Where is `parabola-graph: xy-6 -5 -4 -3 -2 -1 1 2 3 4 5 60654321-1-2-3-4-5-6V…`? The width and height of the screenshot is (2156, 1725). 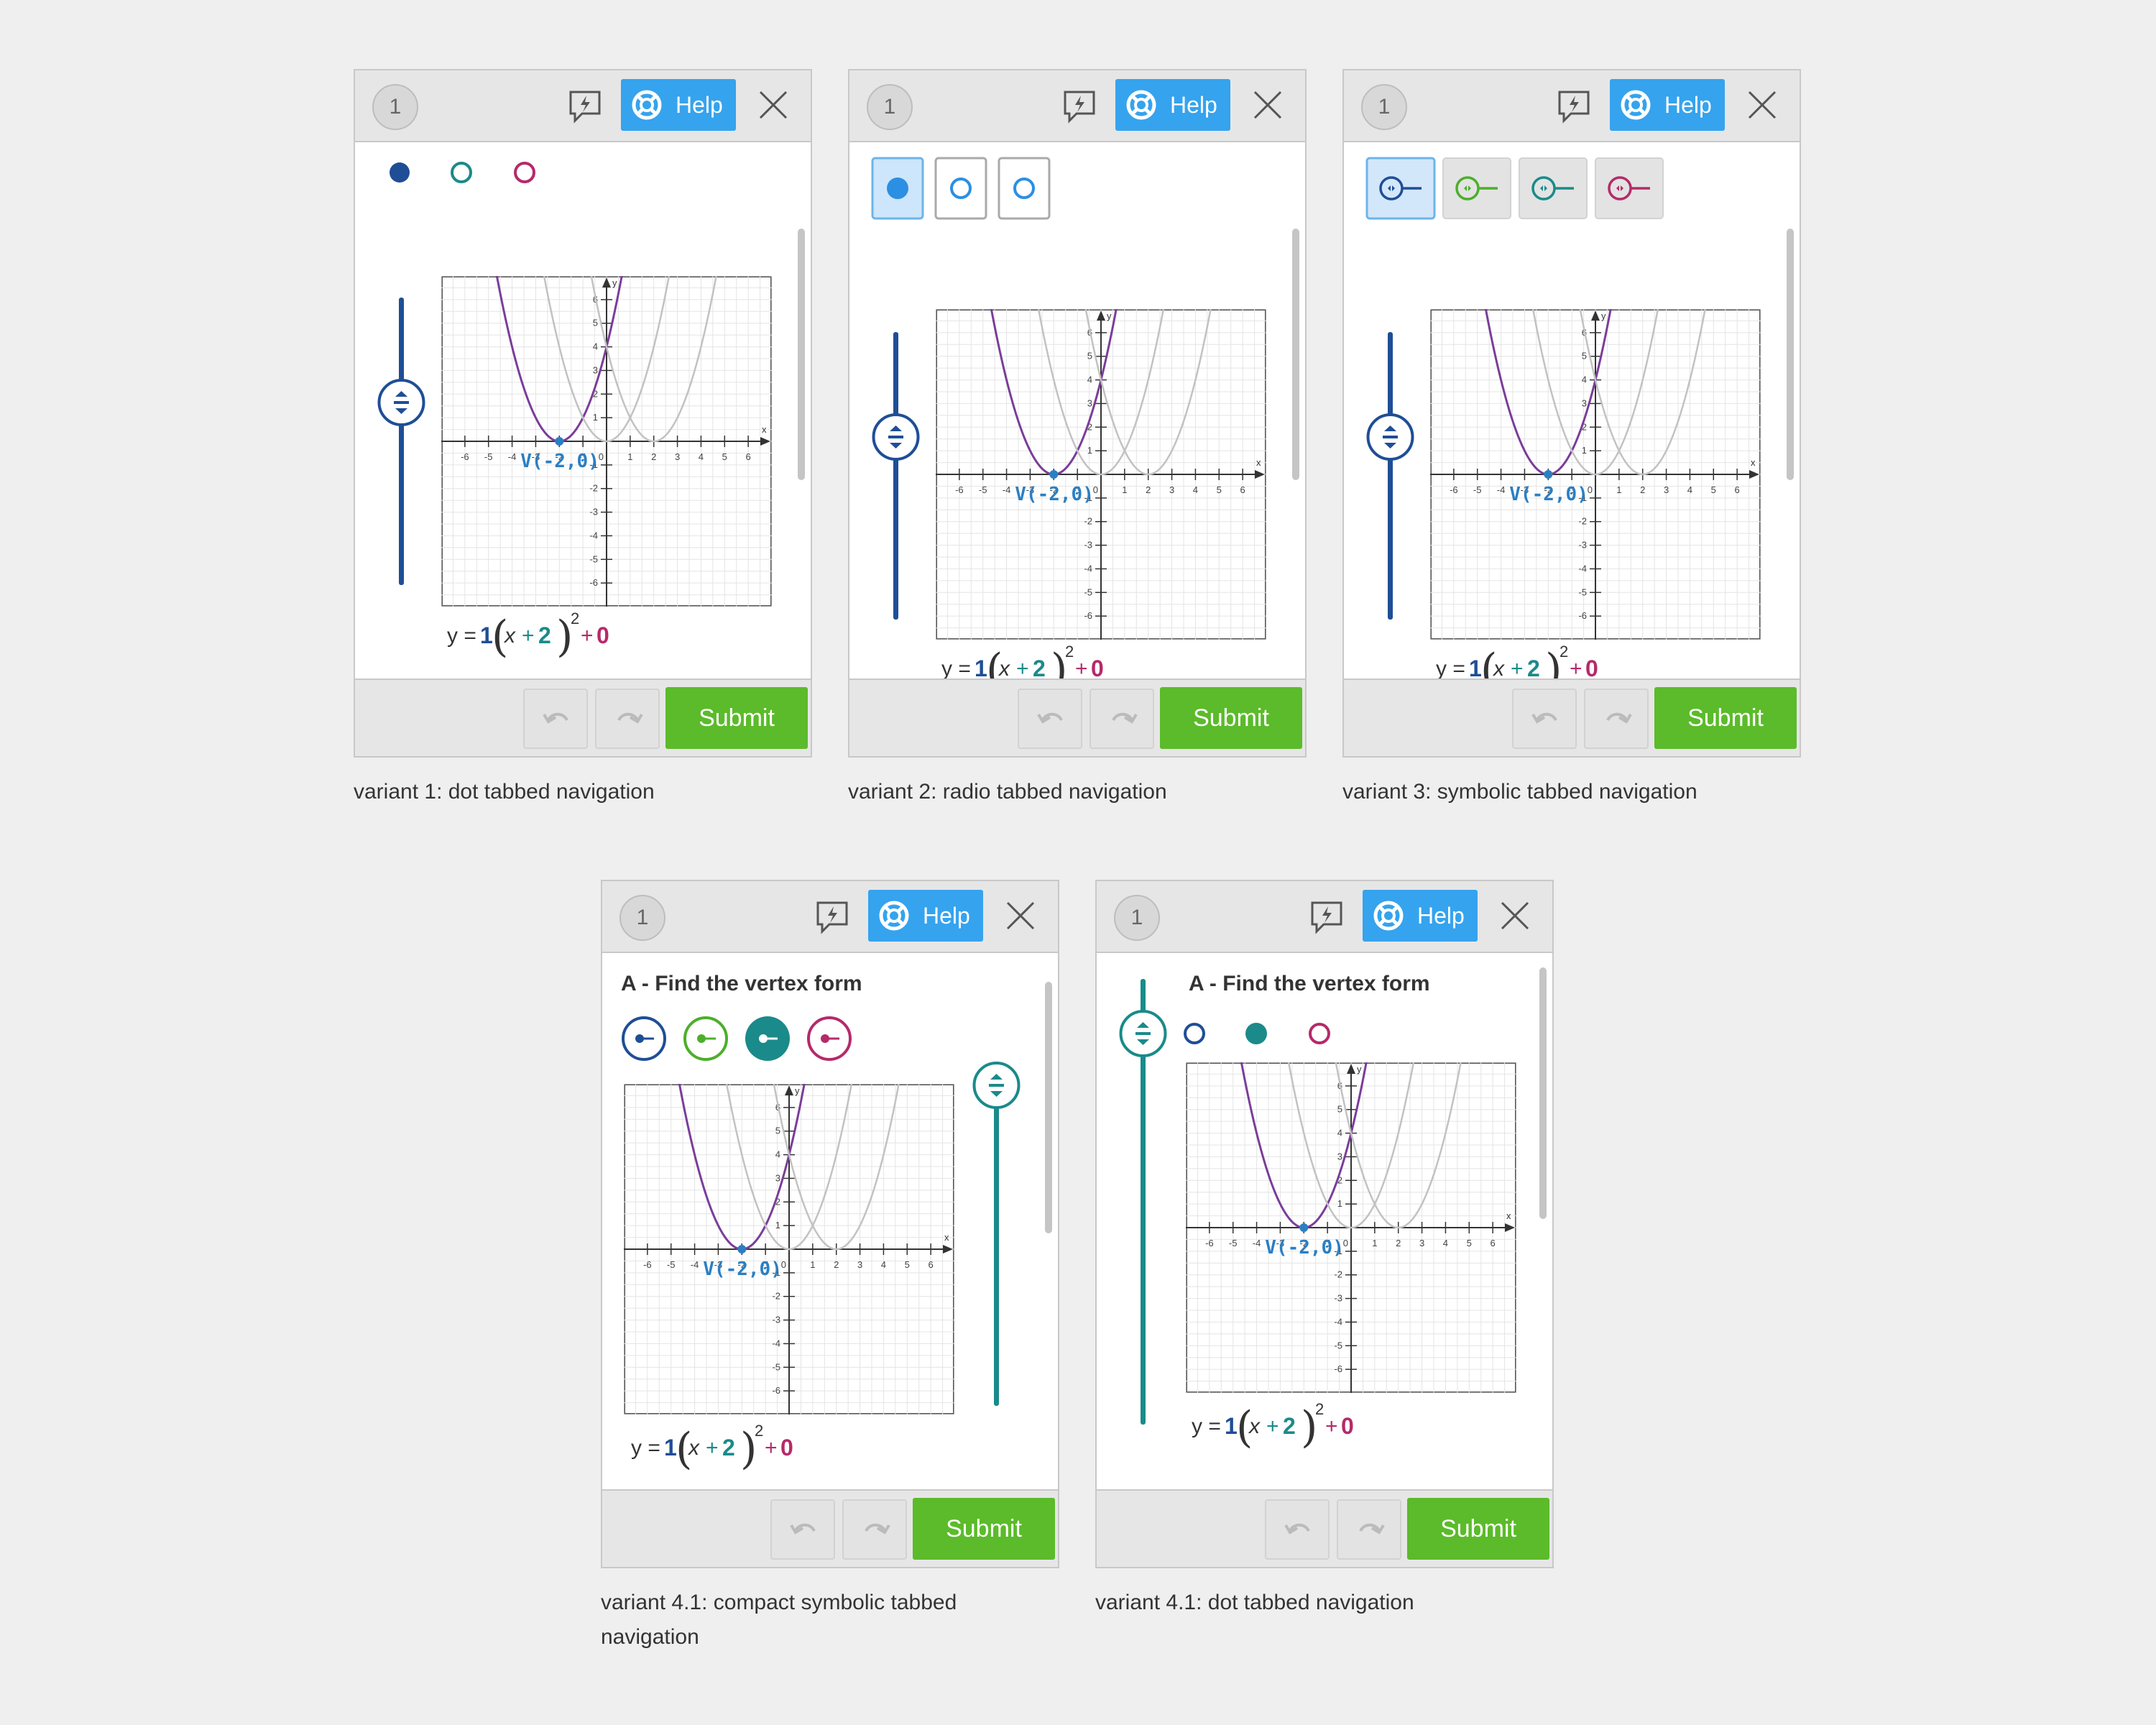
parabola-graph: xy-6 -5 -4 -3 -2 -1 1 2 3 4 5 60654321-1-2-3-4-5-6V… is located at coordinates (789, 1249).